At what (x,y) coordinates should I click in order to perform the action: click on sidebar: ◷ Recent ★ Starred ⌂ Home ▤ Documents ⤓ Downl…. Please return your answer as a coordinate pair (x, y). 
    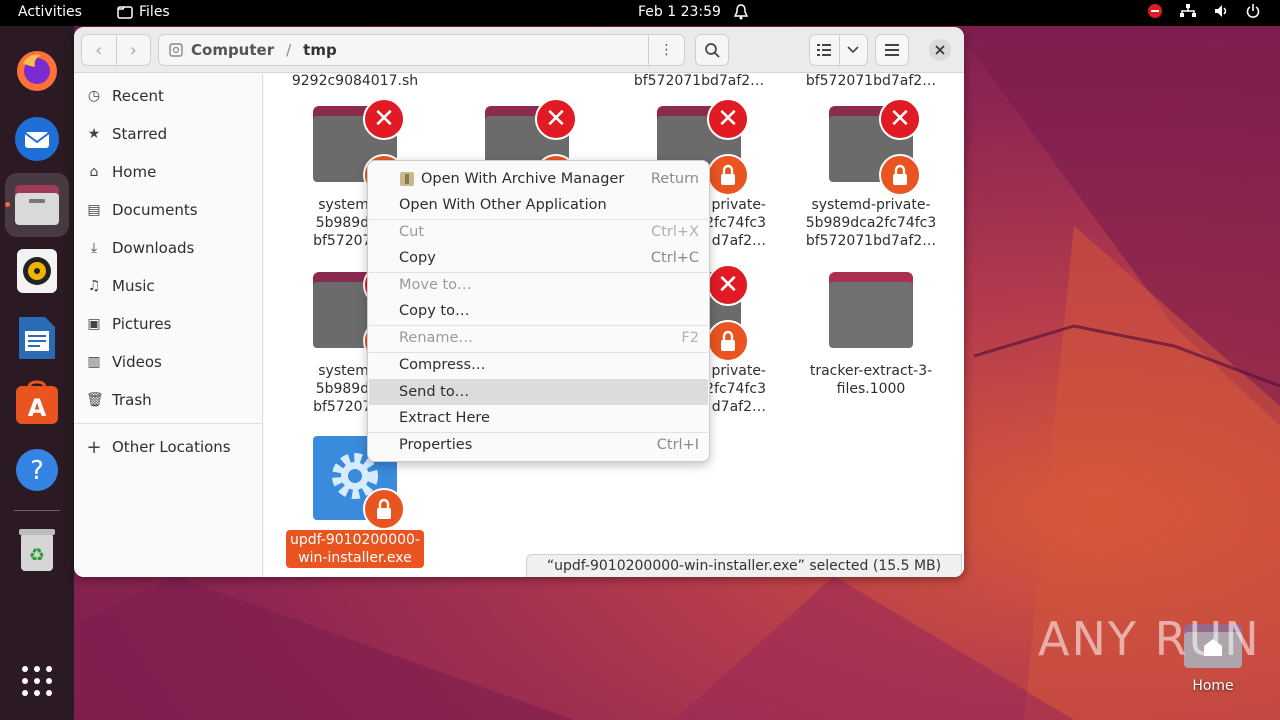
    Looking at the image, I should click on (168, 325).